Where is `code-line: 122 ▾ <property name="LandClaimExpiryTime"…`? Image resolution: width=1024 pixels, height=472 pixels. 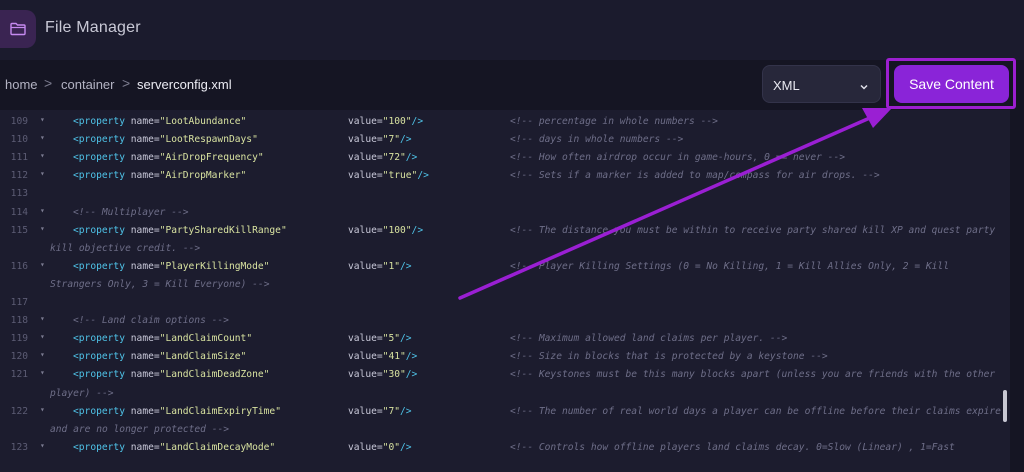
code-line: 122 ▾ <property name="LandClaimExpiryTime"… is located at coordinates (505, 412).